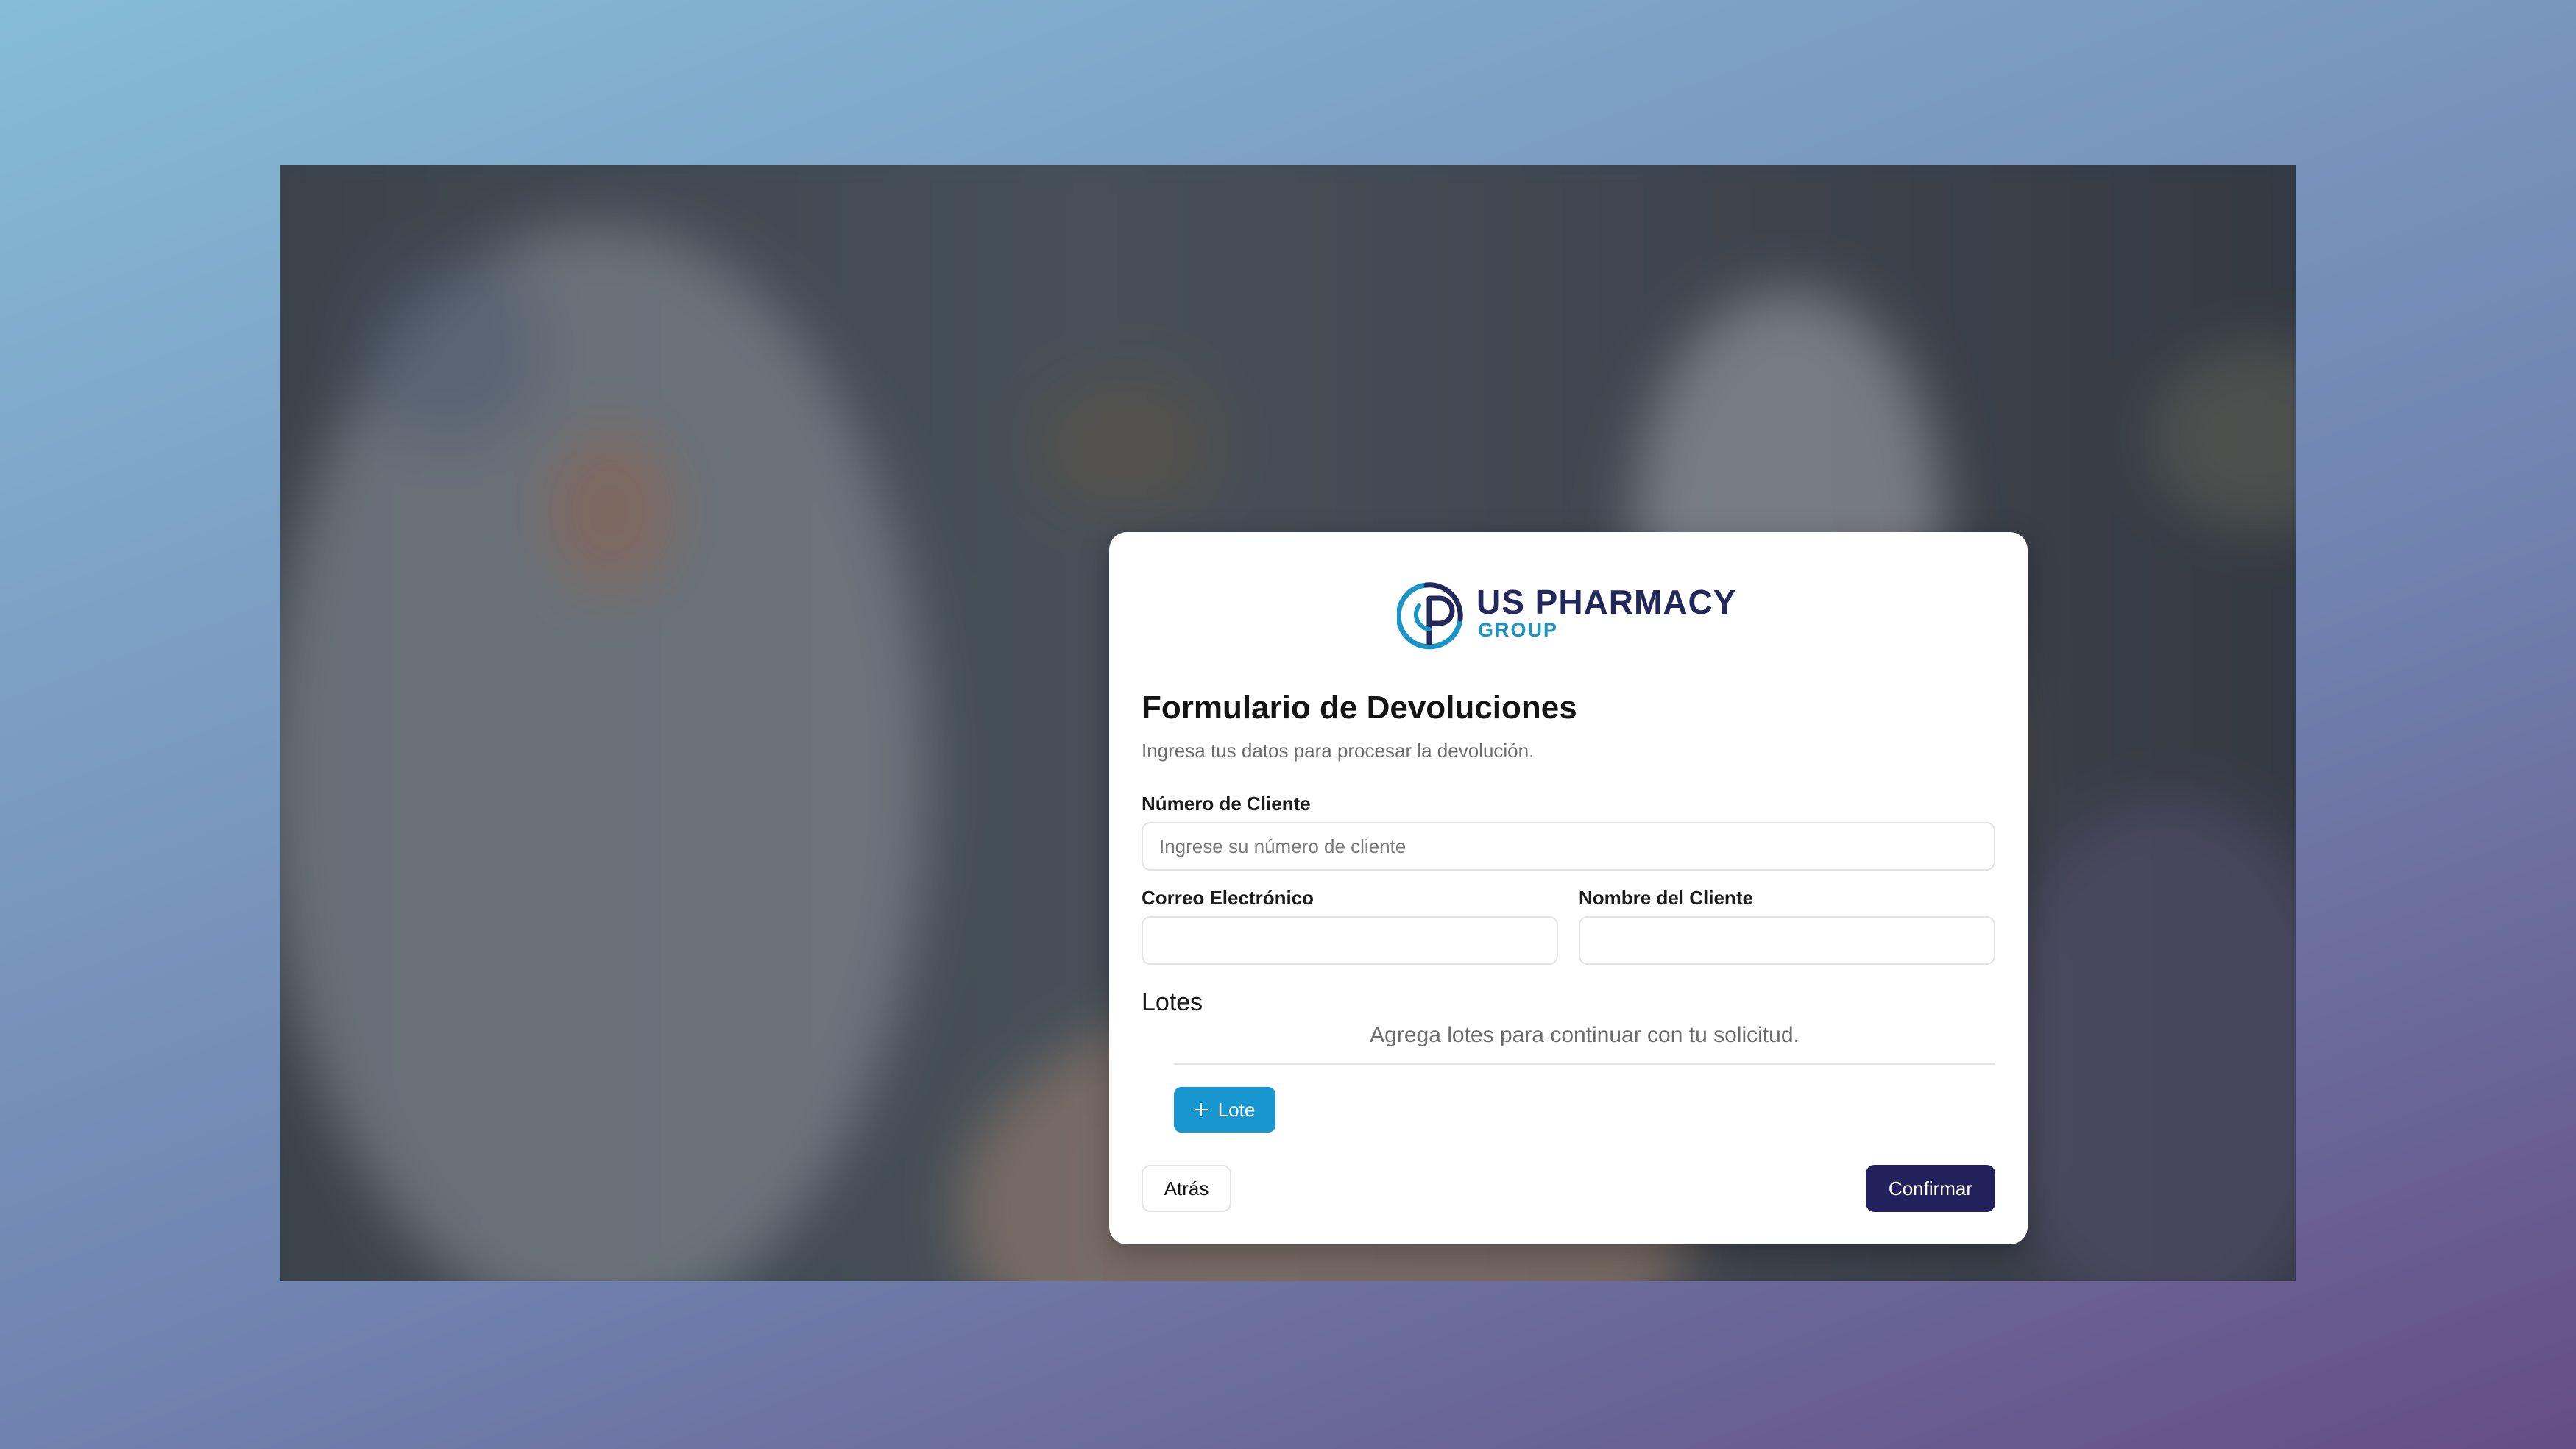 Image resolution: width=2576 pixels, height=1449 pixels. What do you see at coordinates (1201, 1109) in the screenshot?
I see `plus-icon` at bounding box center [1201, 1109].